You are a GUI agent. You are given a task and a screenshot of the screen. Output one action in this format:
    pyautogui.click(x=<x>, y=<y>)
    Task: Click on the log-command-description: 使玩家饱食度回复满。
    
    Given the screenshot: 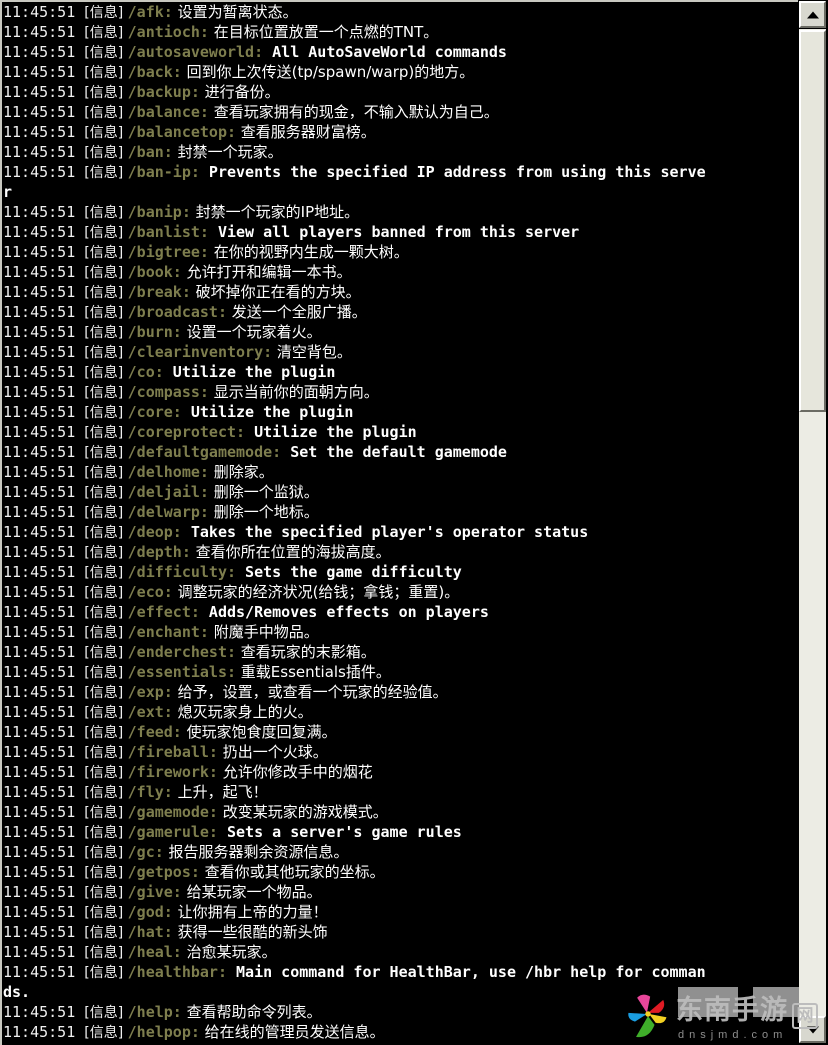 What is the action you would take?
    pyautogui.click(x=259, y=732)
    